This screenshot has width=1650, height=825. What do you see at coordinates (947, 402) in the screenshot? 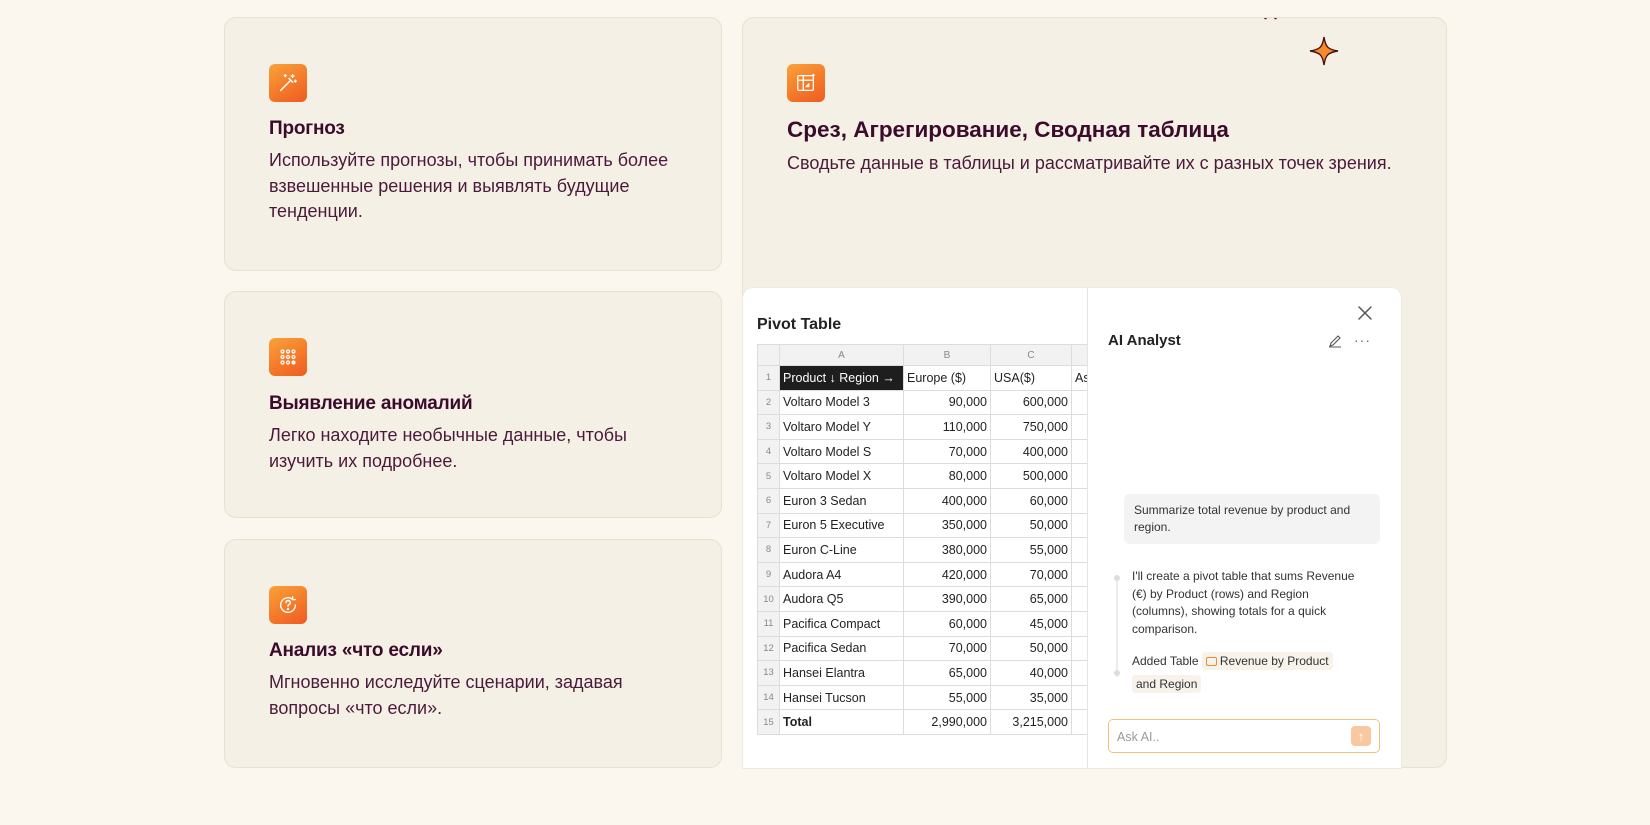
I see `europe-cell: 90,000` at bounding box center [947, 402].